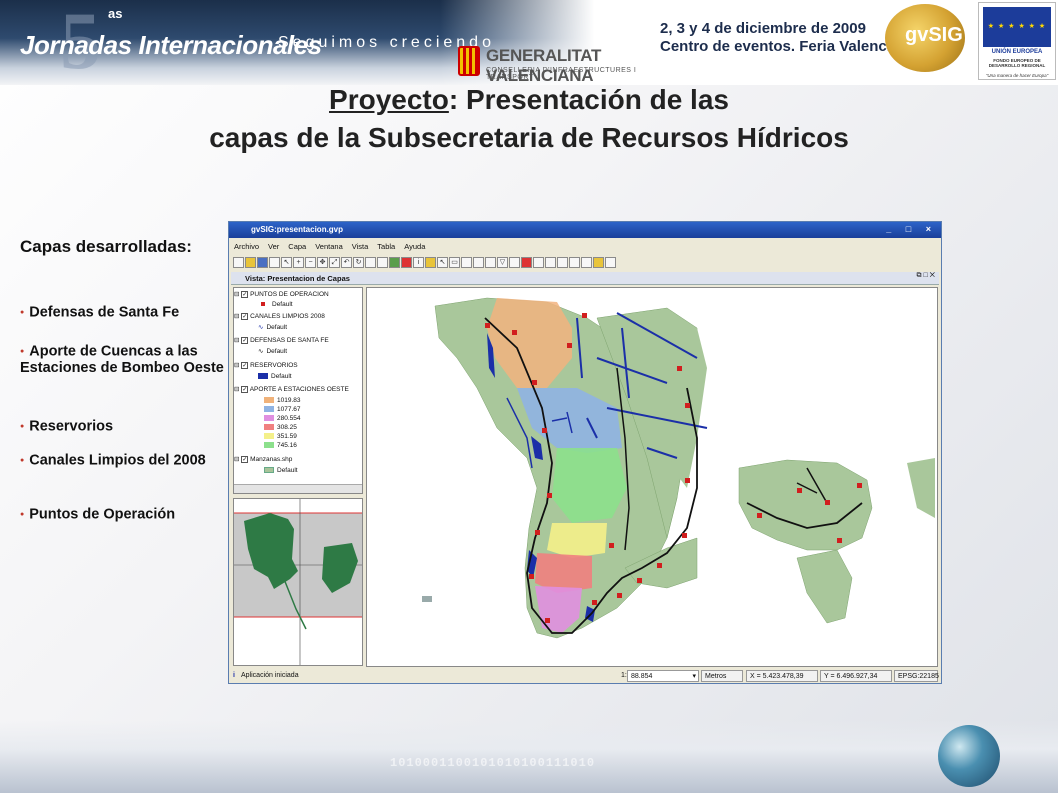 The height and width of the screenshot is (793, 1058). What do you see at coordinates (310, 262) in the screenshot?
I see `zoom-out-icon: −` at bounding box center [310, 262].